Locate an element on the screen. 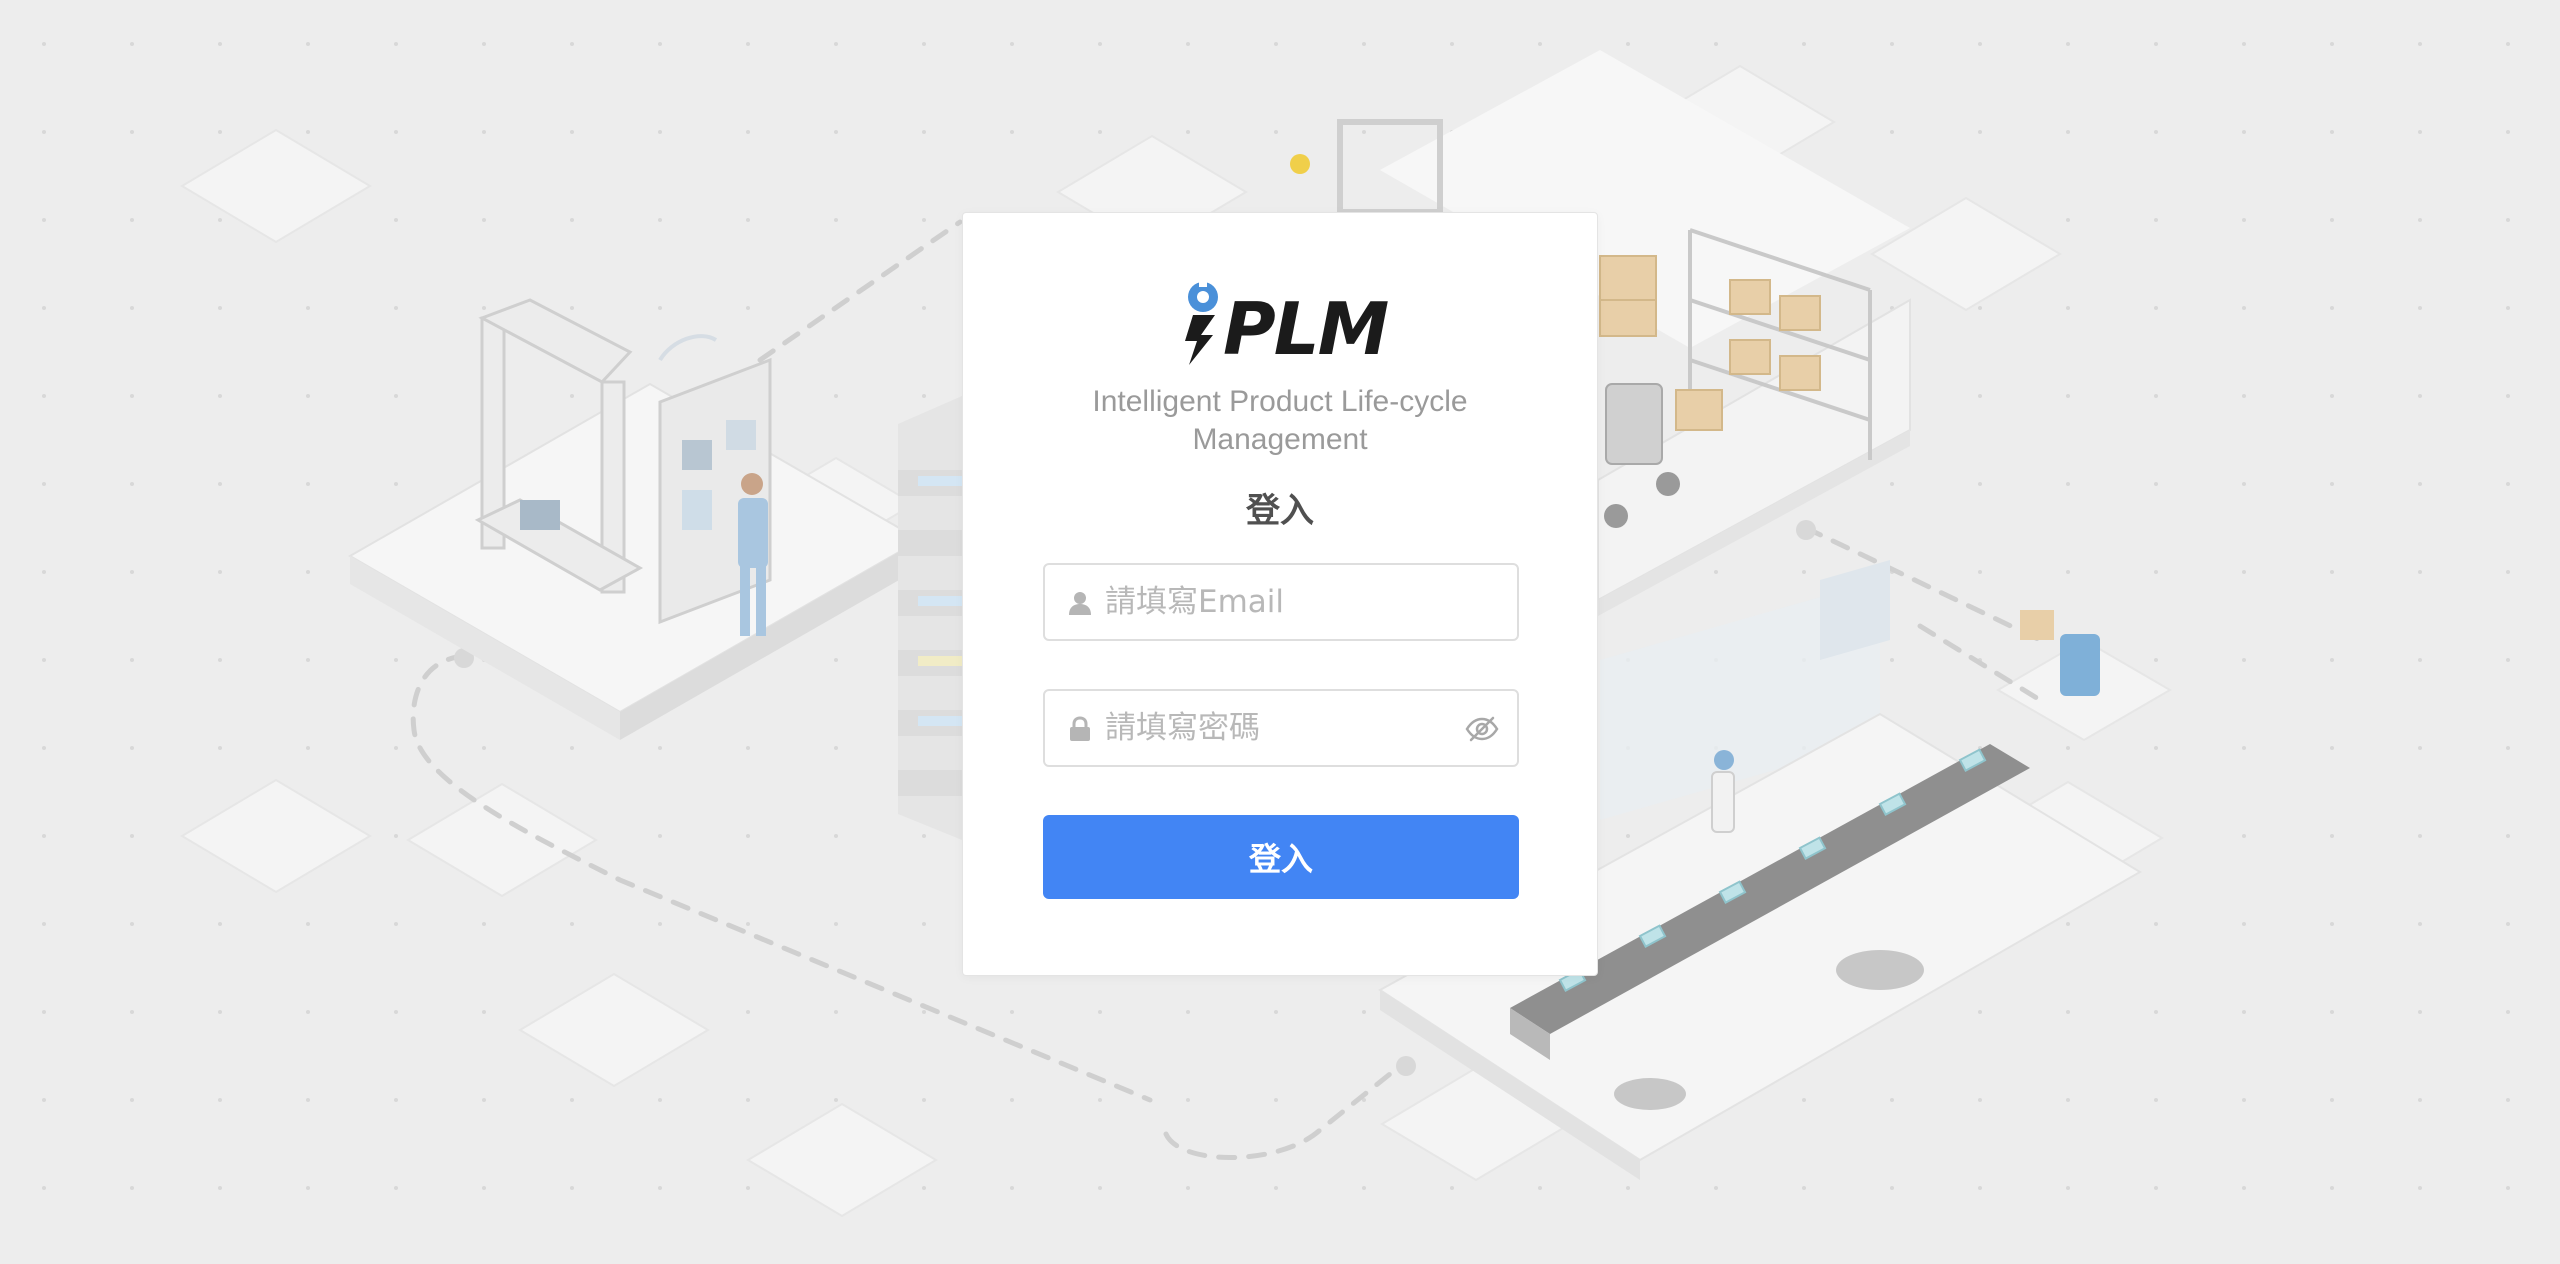 Image resolution: width=2560 pixels, height=1264 pixels. user-icon is located at coordinates (1080, 603).